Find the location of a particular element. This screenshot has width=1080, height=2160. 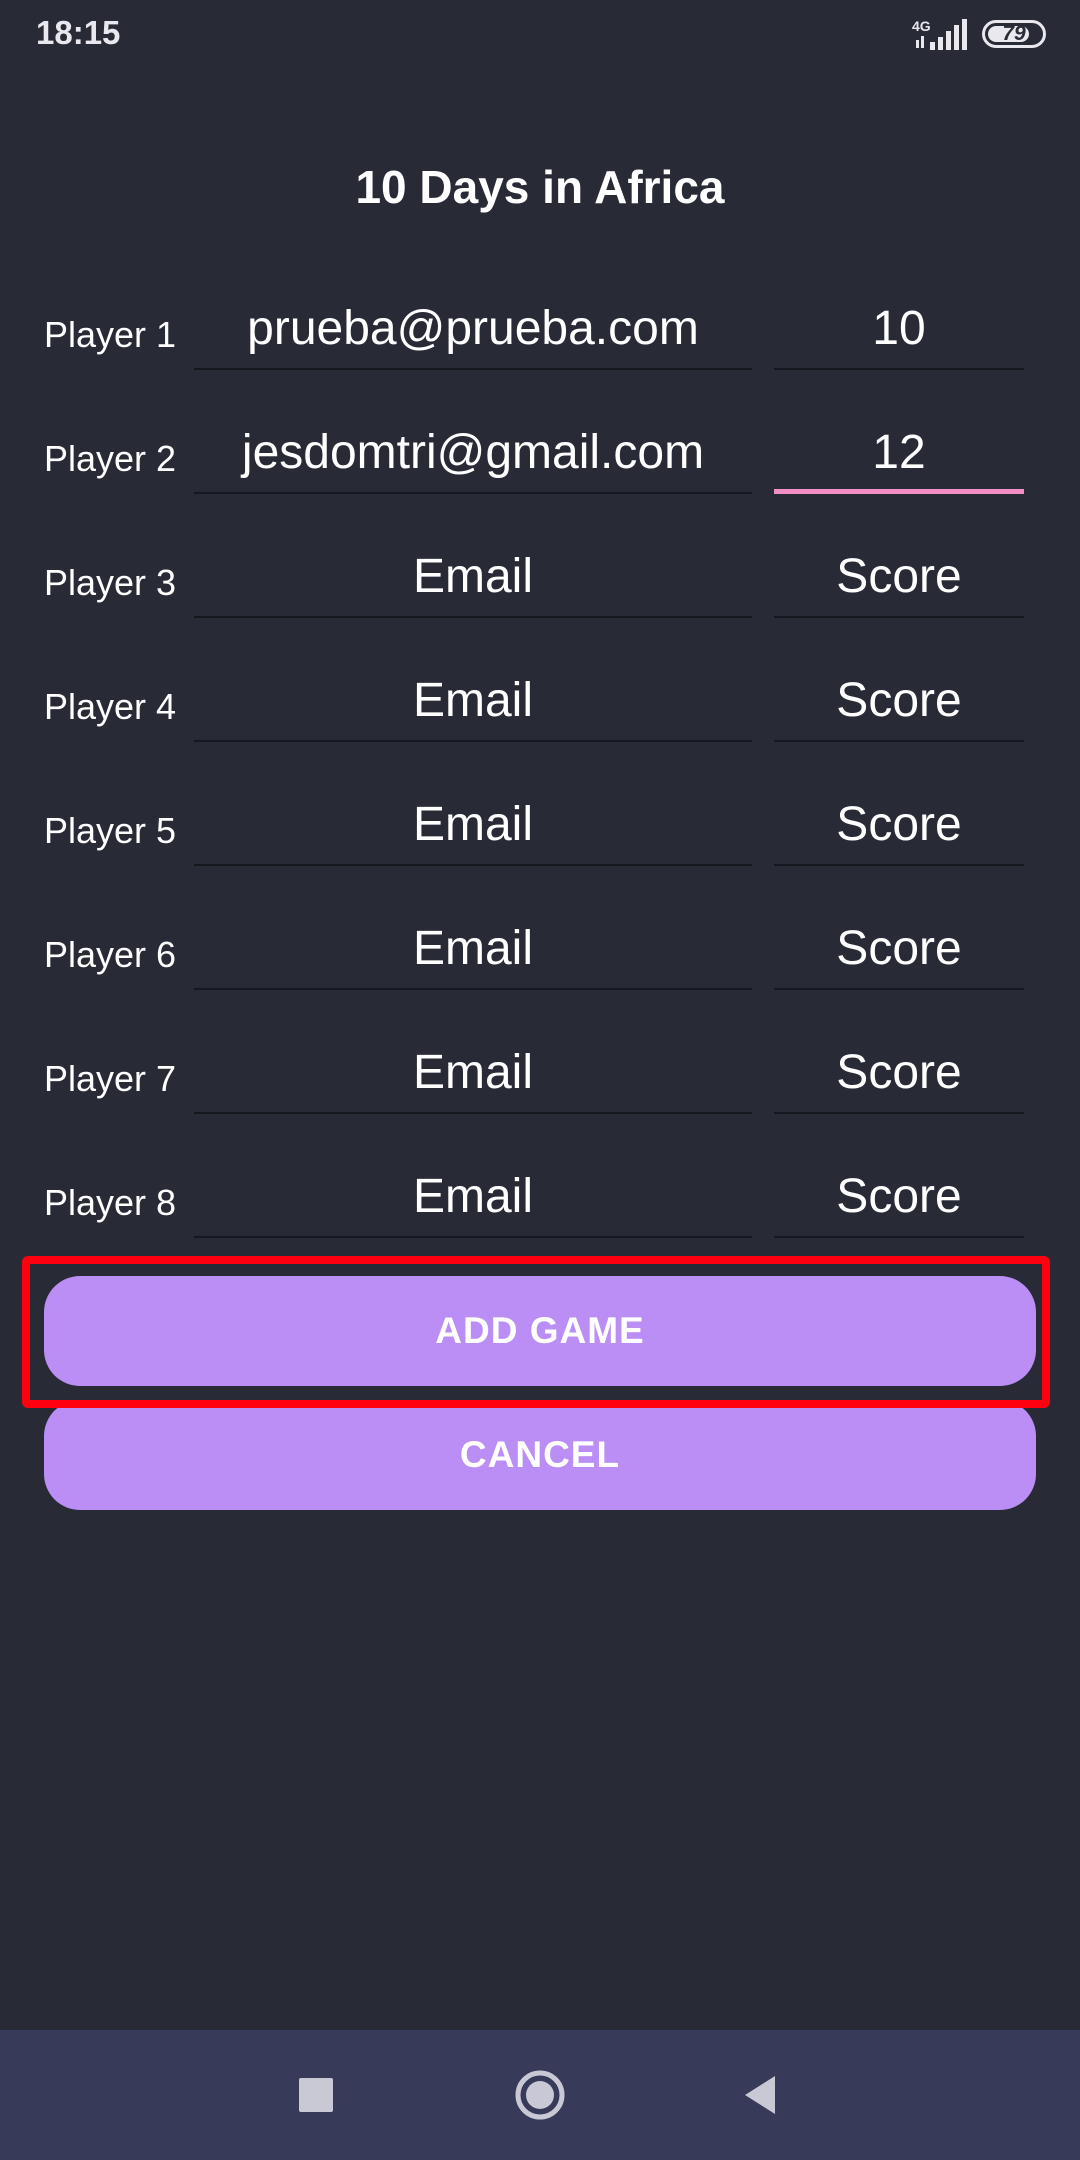

recents-button is located at coordinates (316, 2095).